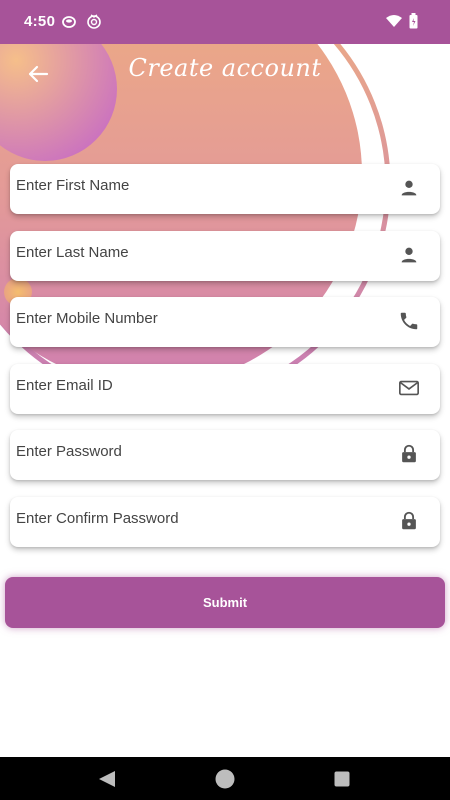 The image size is (450, 800). Describe the element at coordinates (342, 779) in the screenshot. I see `nav-recents-icon` at that location.